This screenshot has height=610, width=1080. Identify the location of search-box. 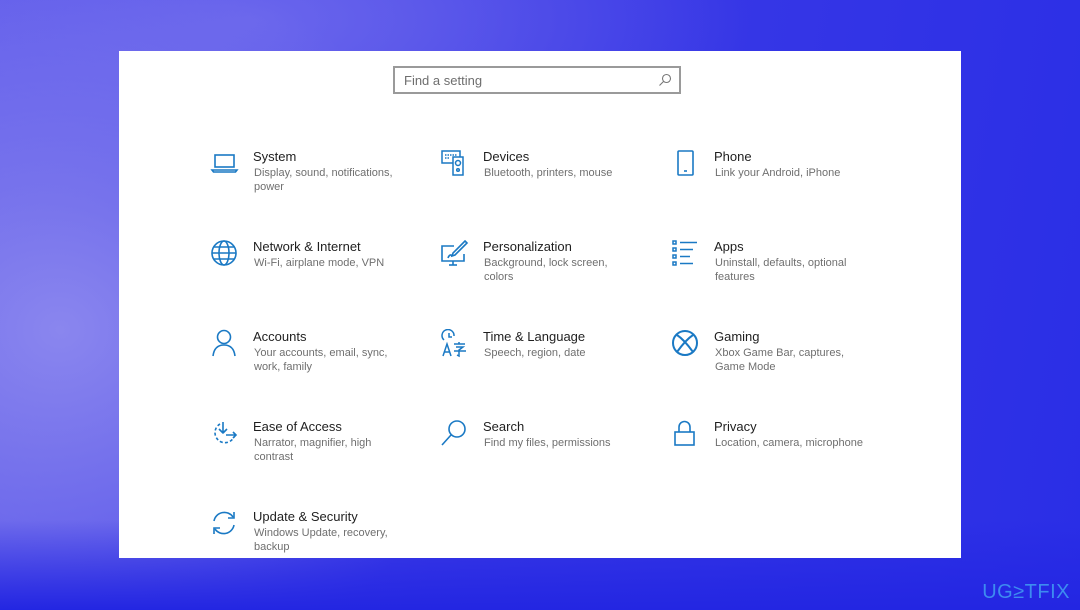
(537, 80).